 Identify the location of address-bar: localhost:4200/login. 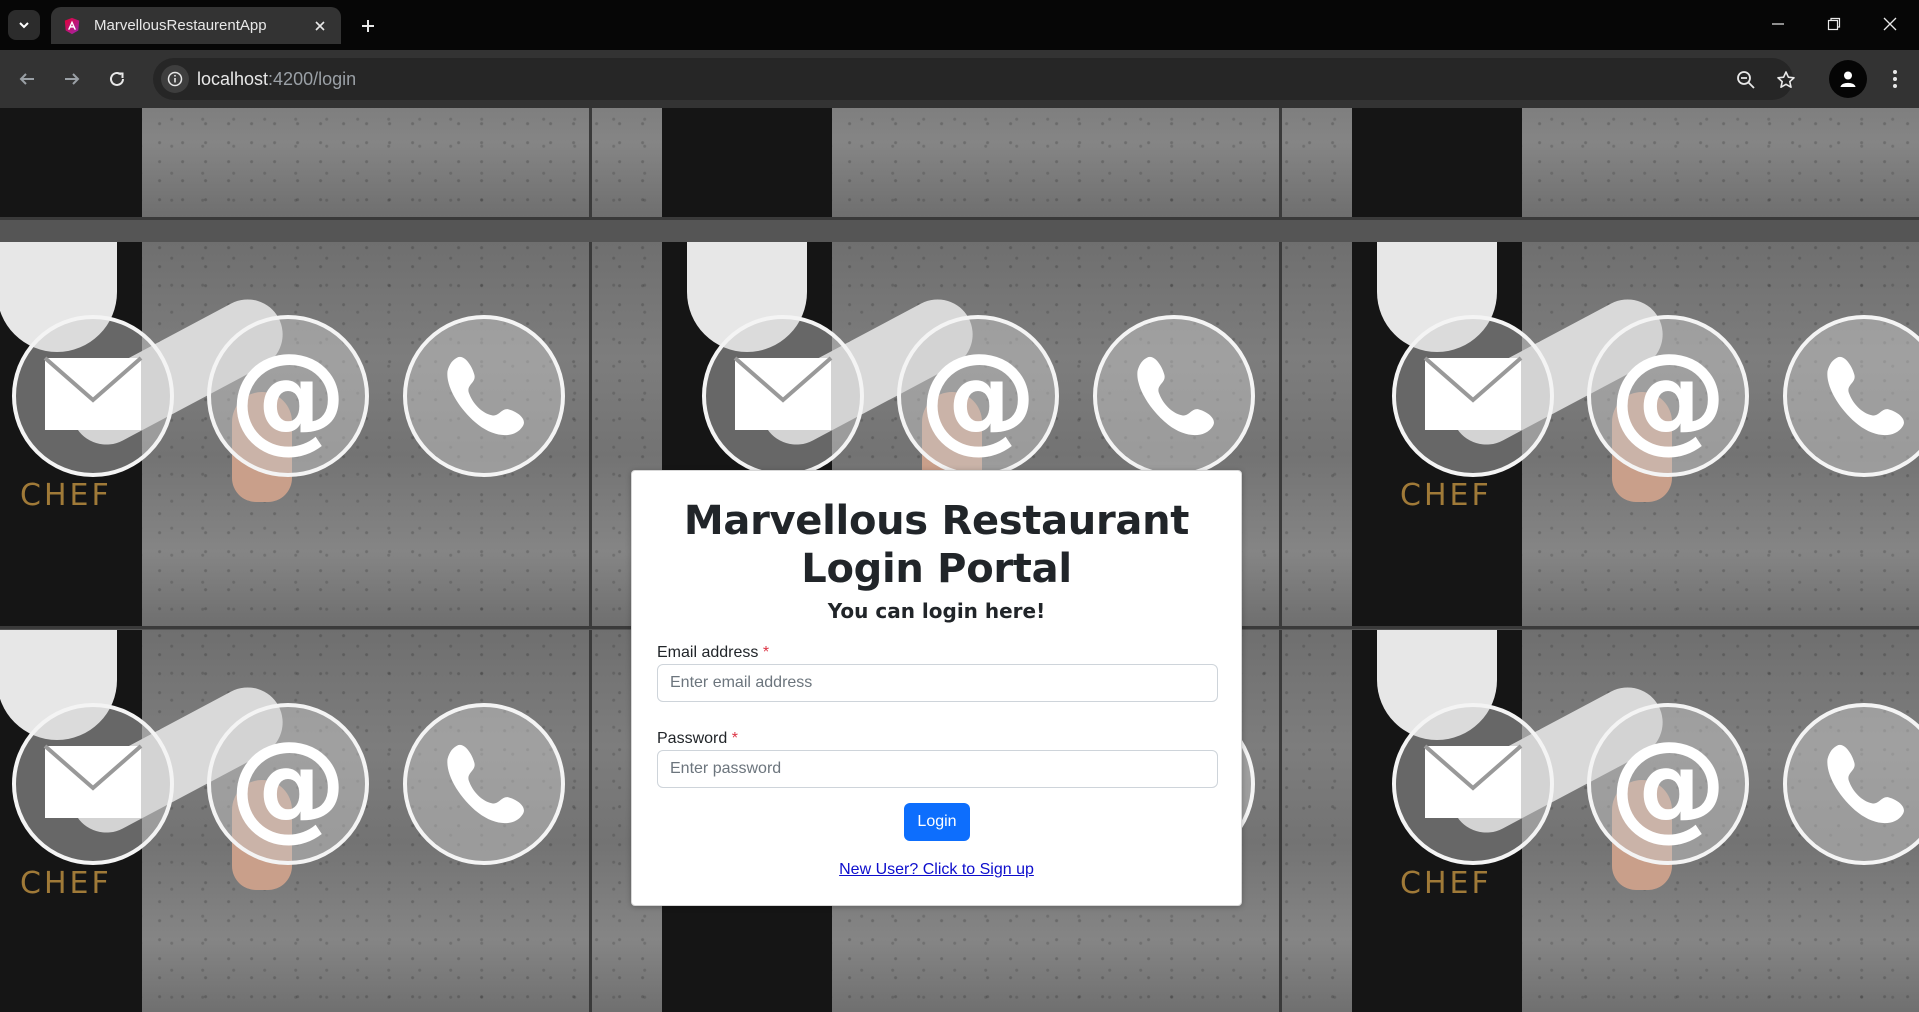
(974, 79).